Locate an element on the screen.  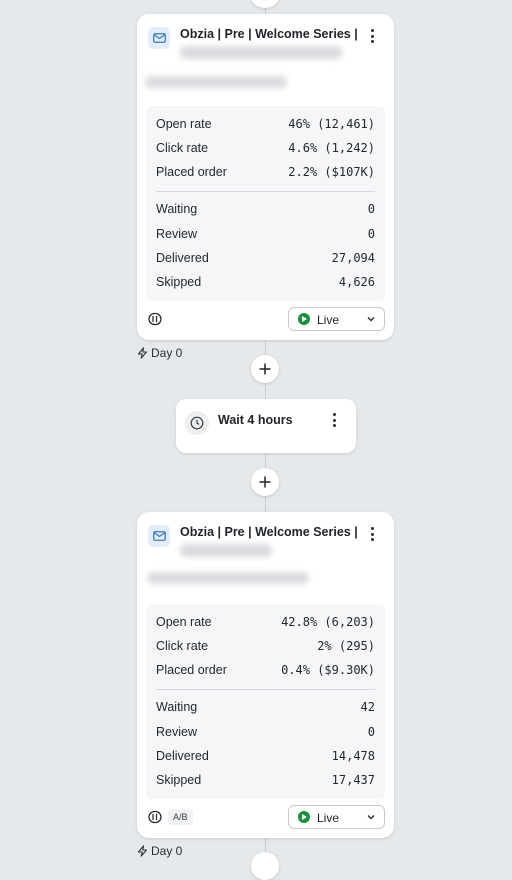
metric-row: Placed order 2.2% ($107K) is located at coordinates (265, 172).